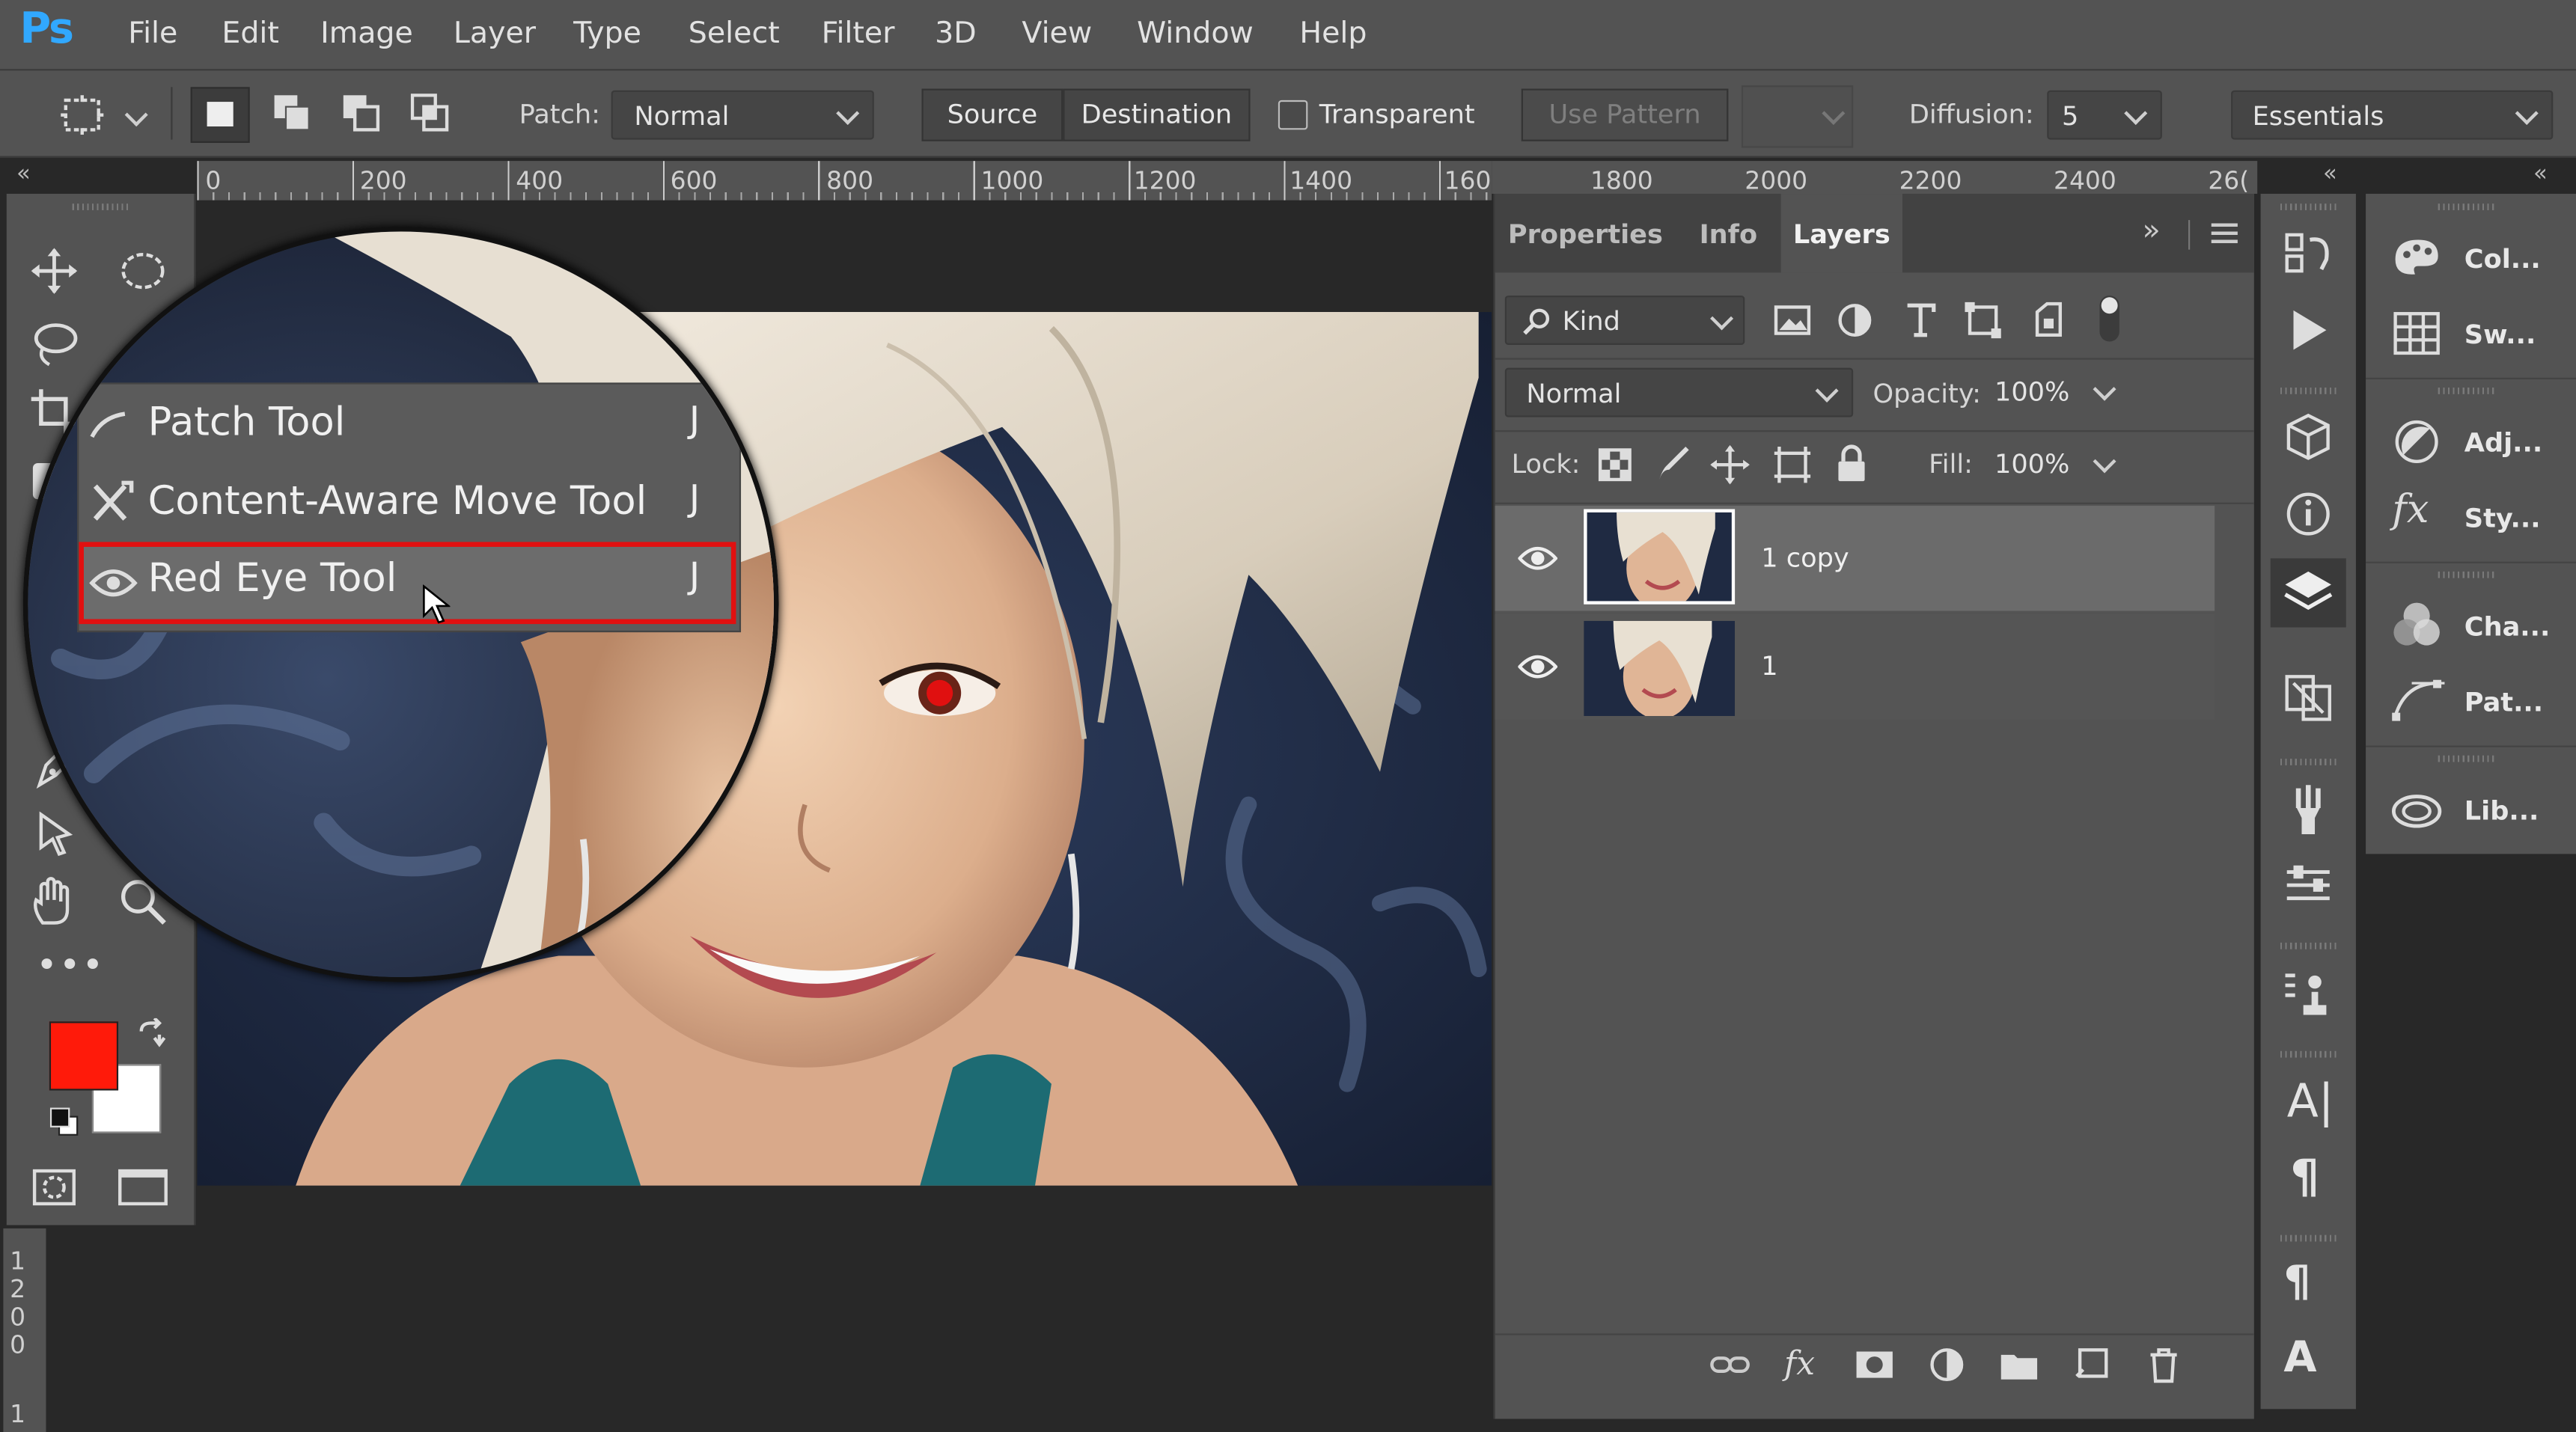 This screenshot has height=1432, width=2576. What do you see at coordinates (407, 423) in the screenshot?
I see `flyout-item-patch-tool: Patch Tool J` at bounding box center [407, 423].